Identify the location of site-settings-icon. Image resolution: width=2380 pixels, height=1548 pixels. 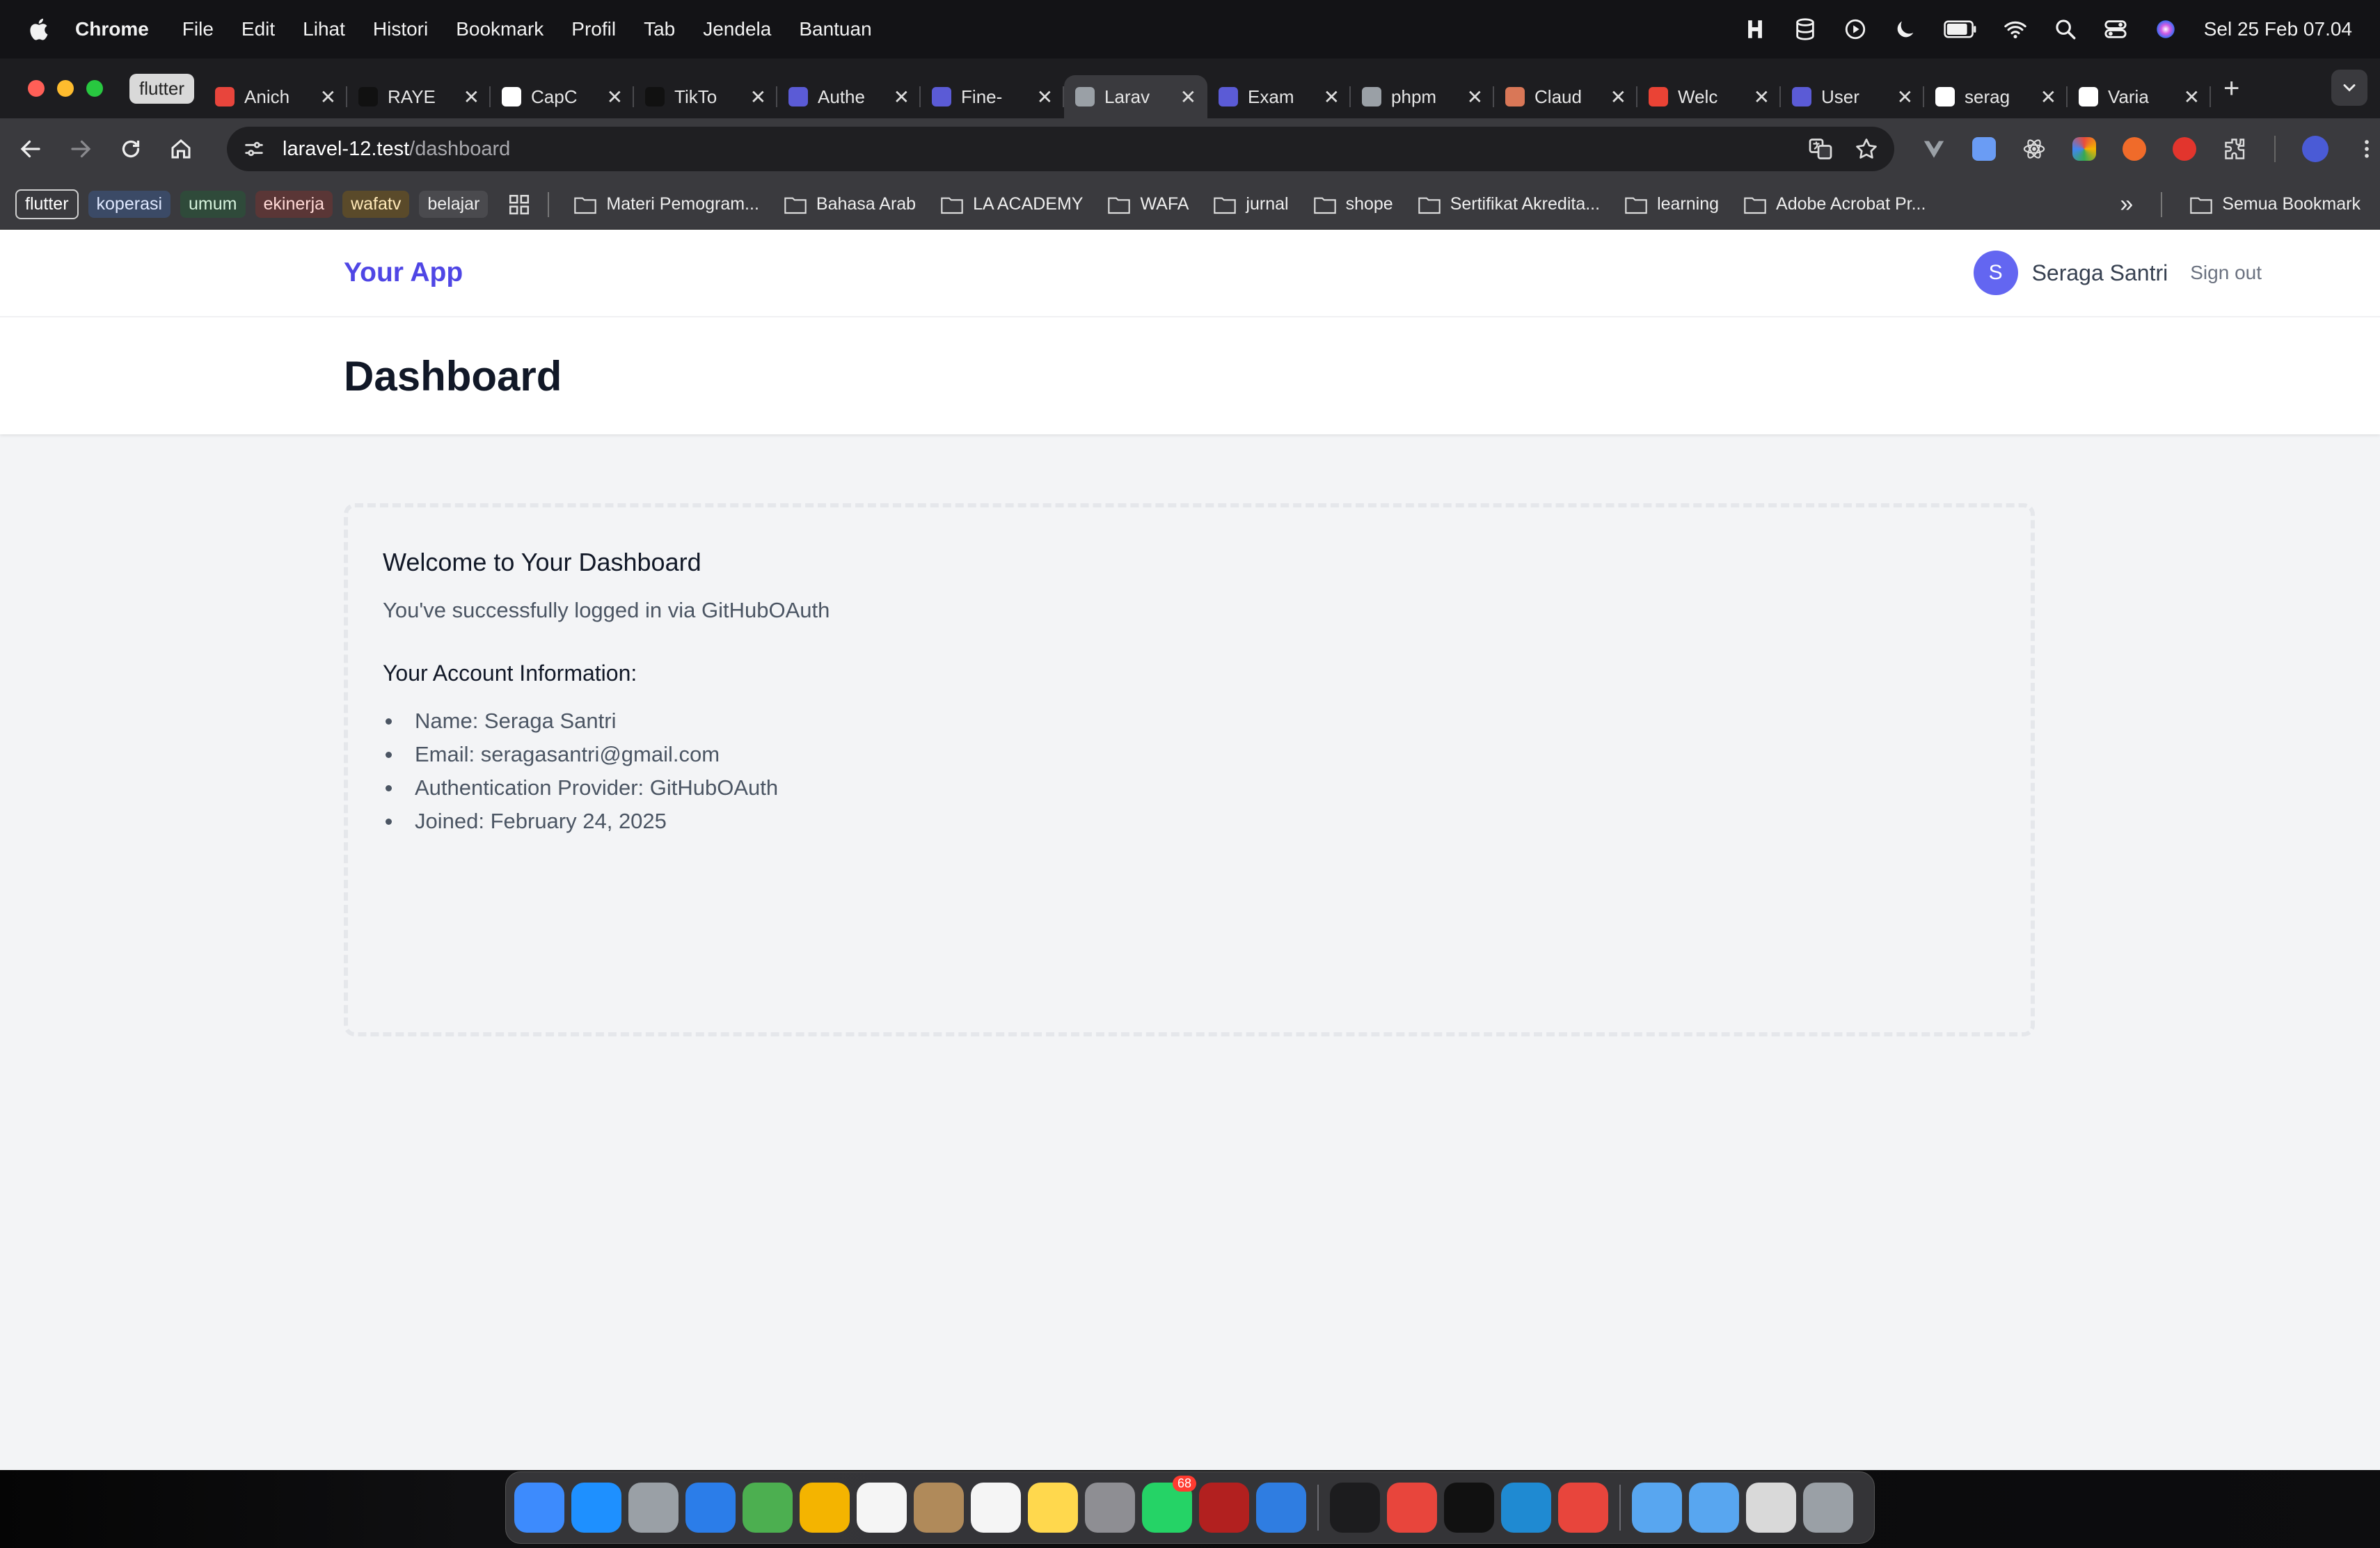
(254, 149).